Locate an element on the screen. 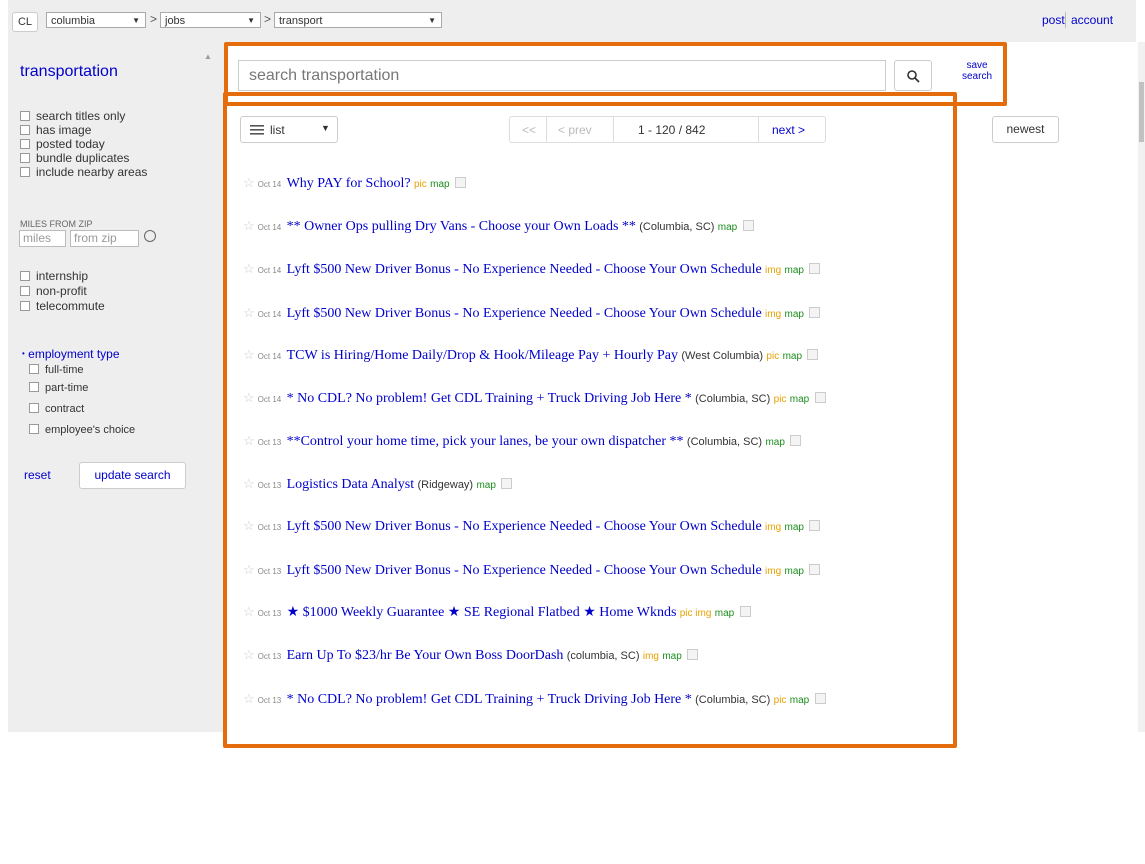  zip-input: from zip is located at coordinates (104, 238).